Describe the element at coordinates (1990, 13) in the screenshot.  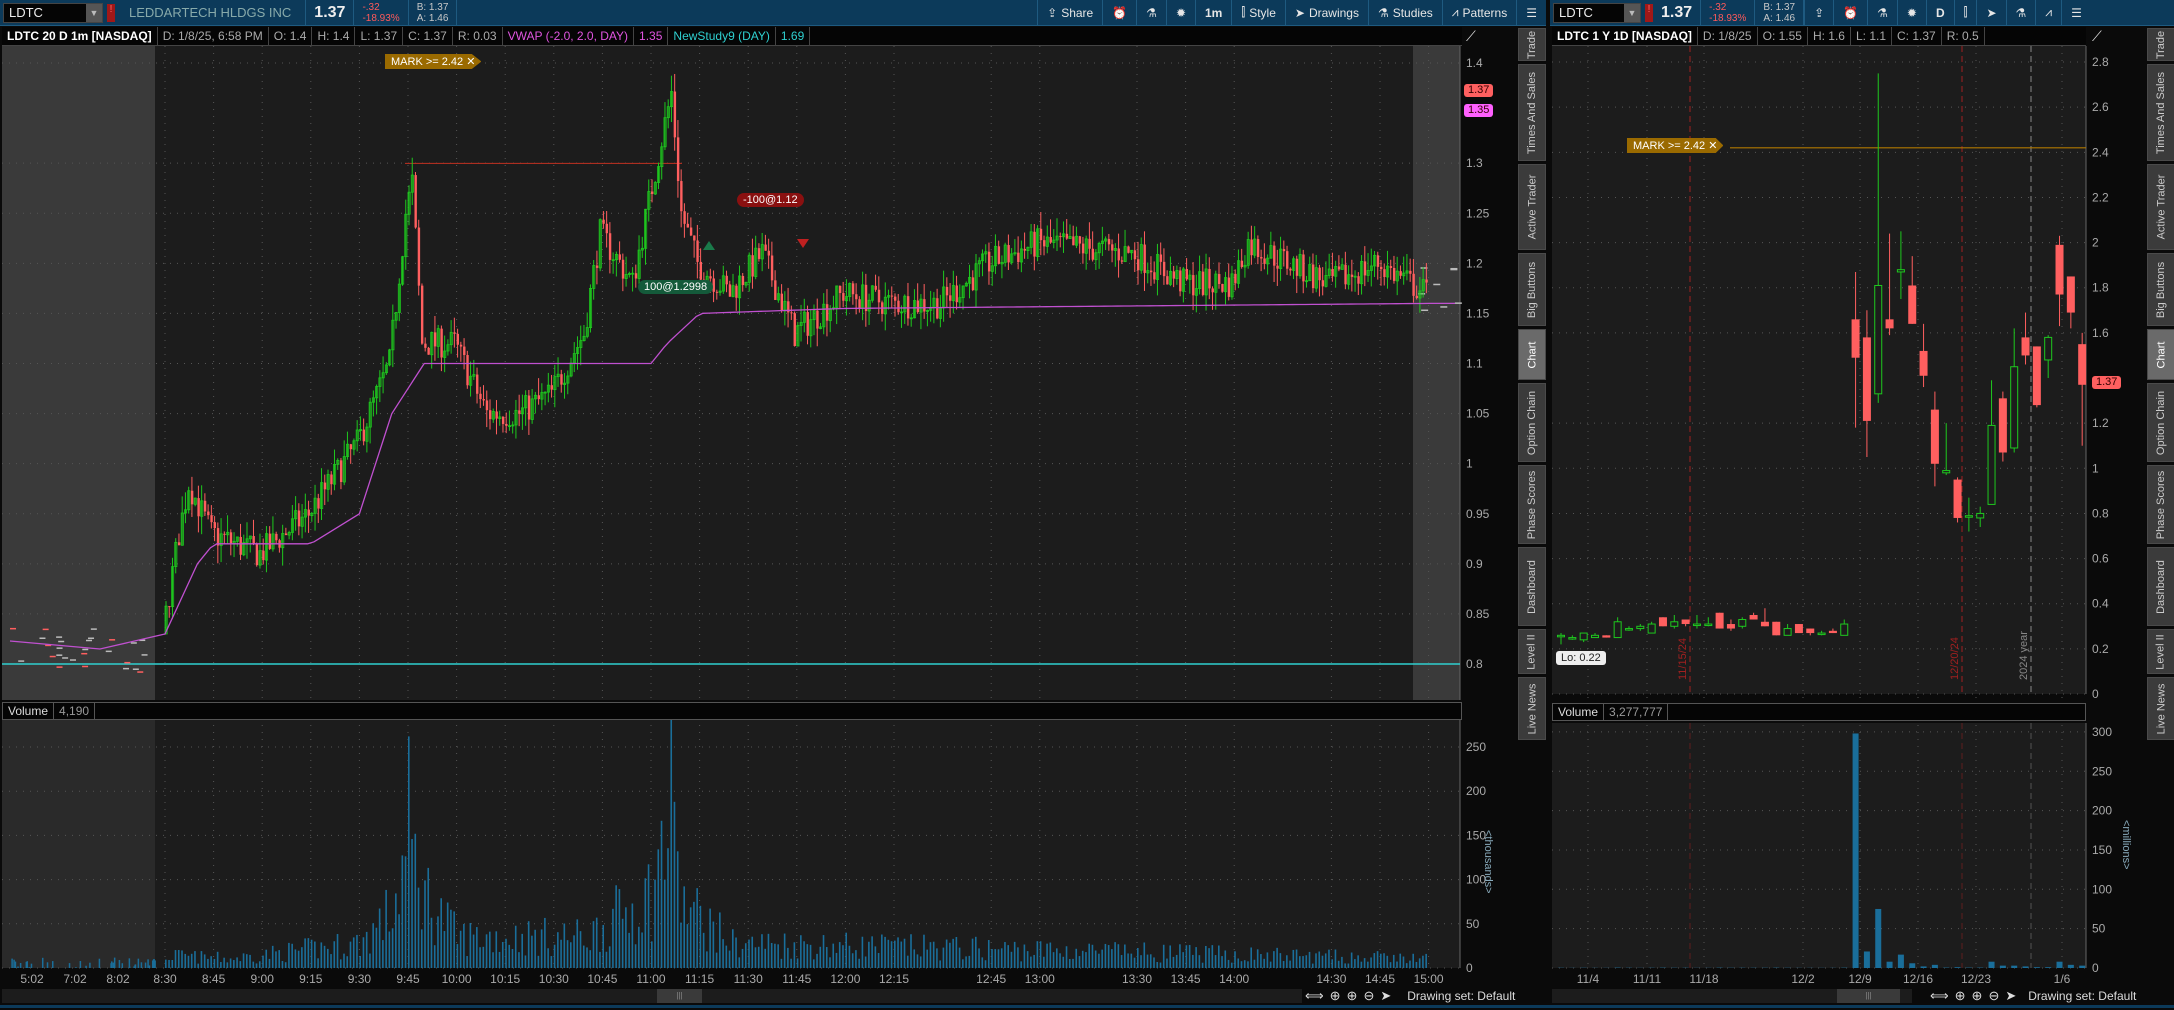
I see `drawings-button: ➤` at that location.